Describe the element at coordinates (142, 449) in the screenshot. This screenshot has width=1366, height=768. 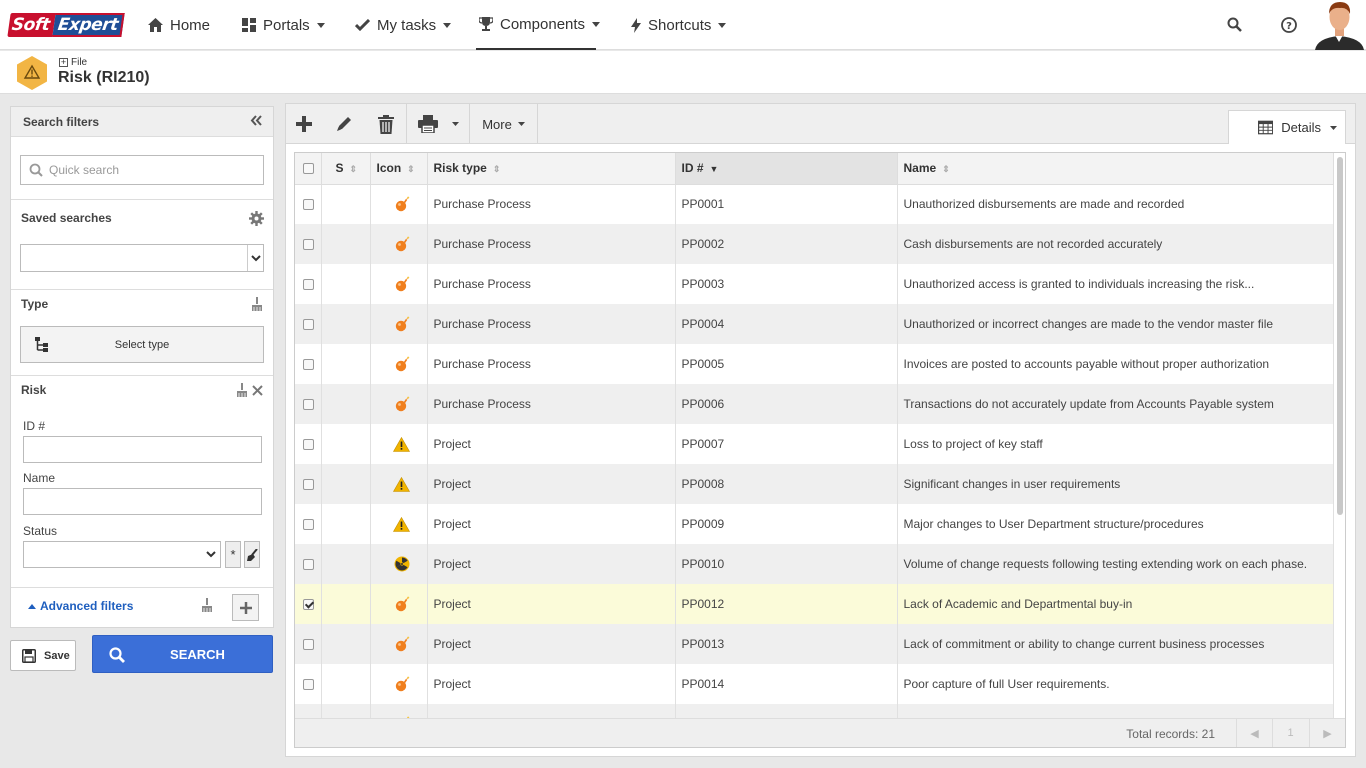
I see `id-input` at that location.